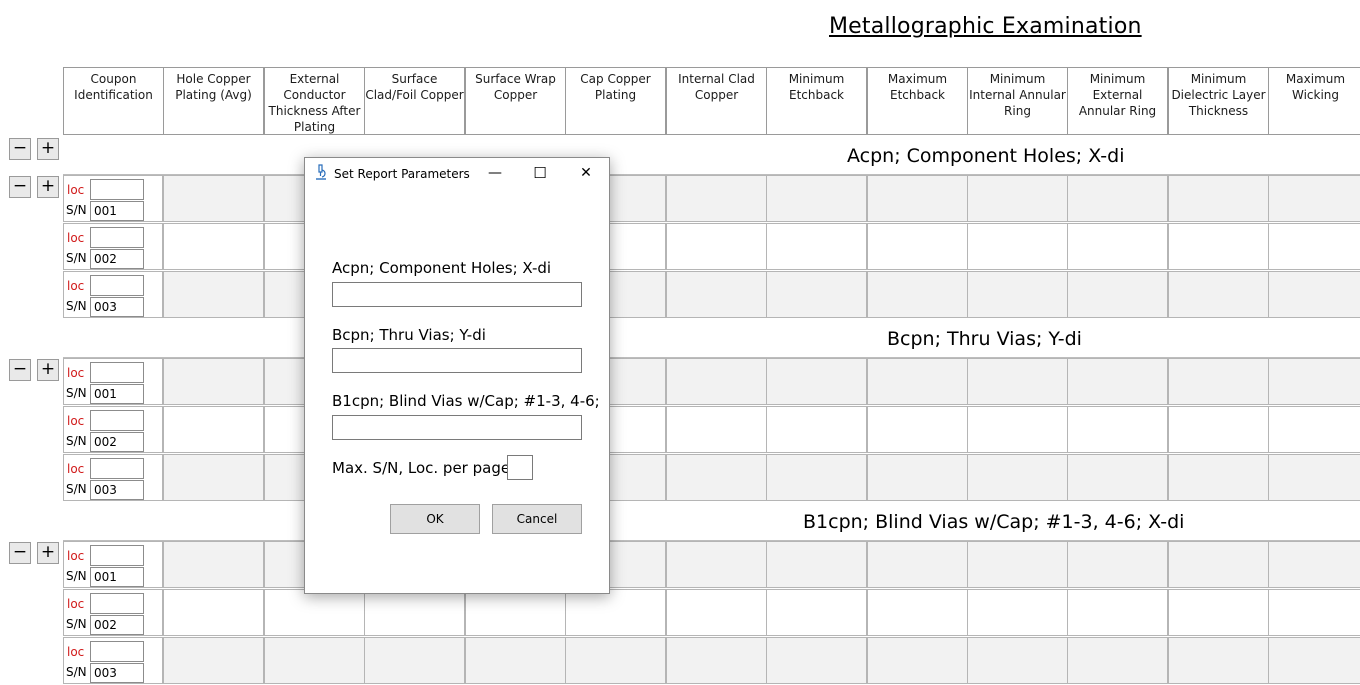 This screenshot has height=685, width=1360. What do you see at coordinates (457, 294) in the screenshot?
I see `field-acpn-input` at bounding box center [457, 294].